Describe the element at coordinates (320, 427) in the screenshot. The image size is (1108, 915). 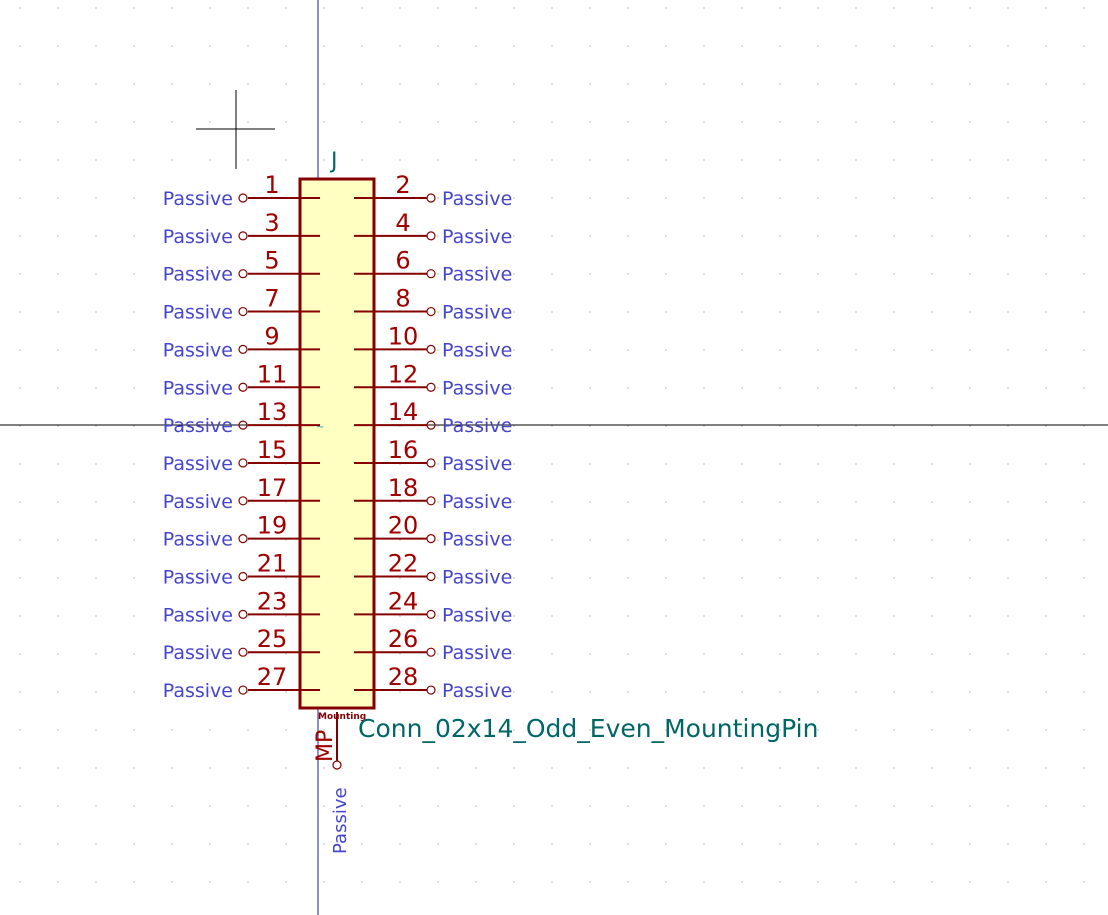
I see `anchor-marker: ~` at that location.